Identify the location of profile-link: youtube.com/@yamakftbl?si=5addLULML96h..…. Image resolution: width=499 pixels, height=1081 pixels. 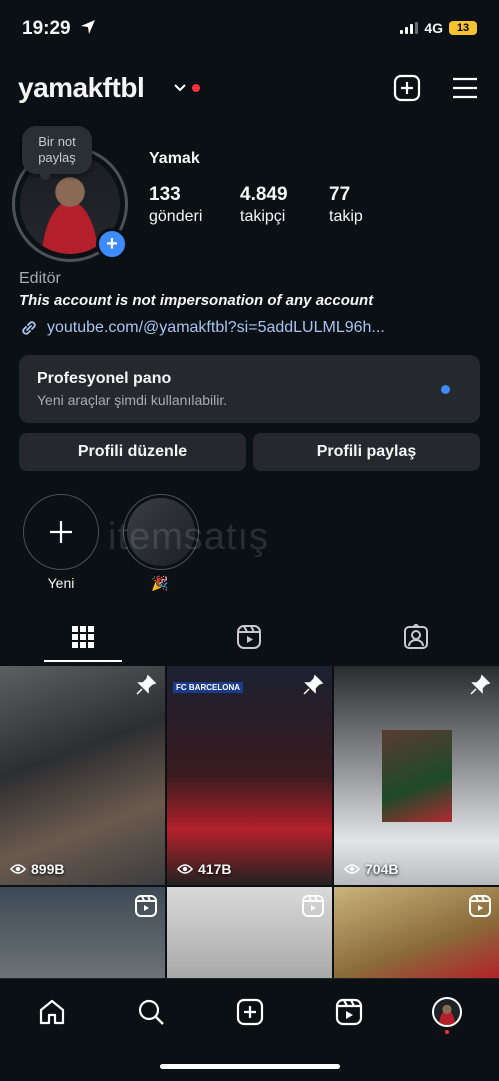
(202, 328).